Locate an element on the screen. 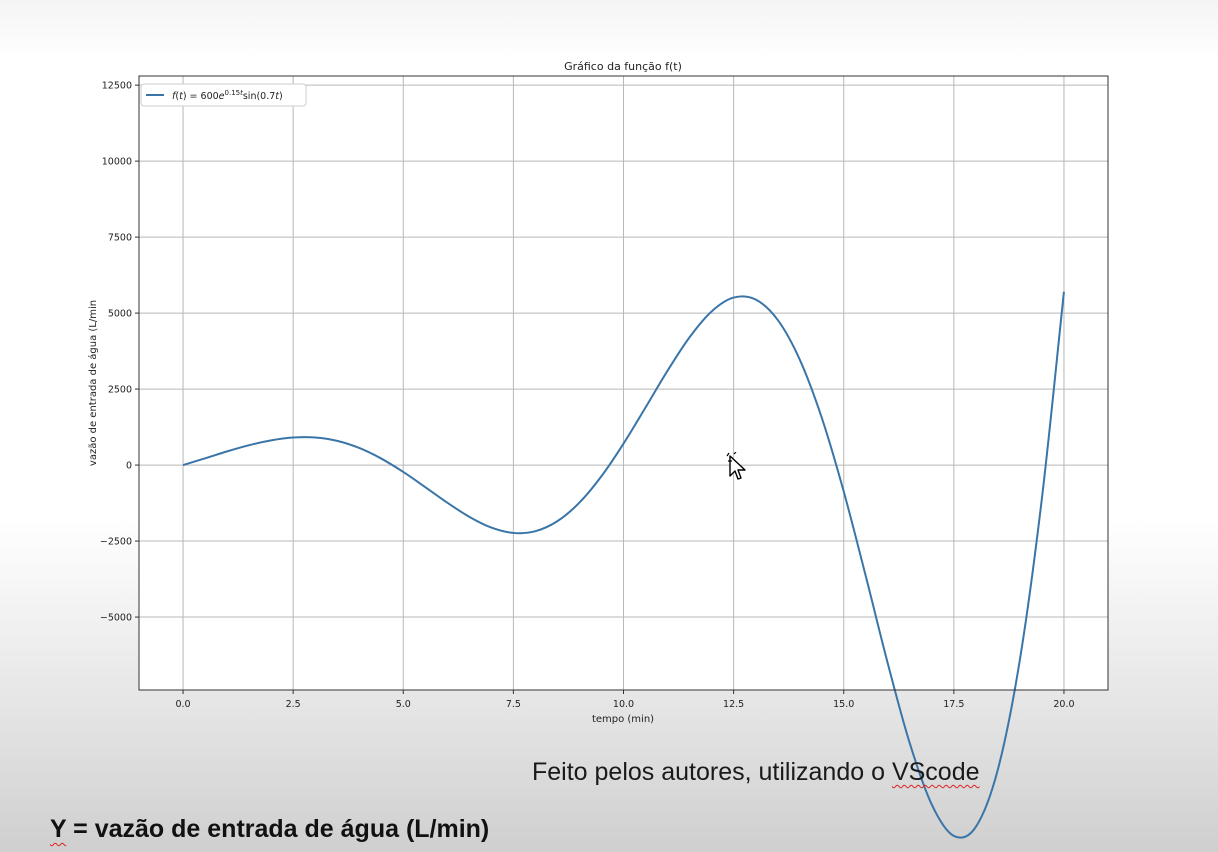  variable-definition: Y = vazão de entrada de água (L/min) is located at coordinates (269, 829).